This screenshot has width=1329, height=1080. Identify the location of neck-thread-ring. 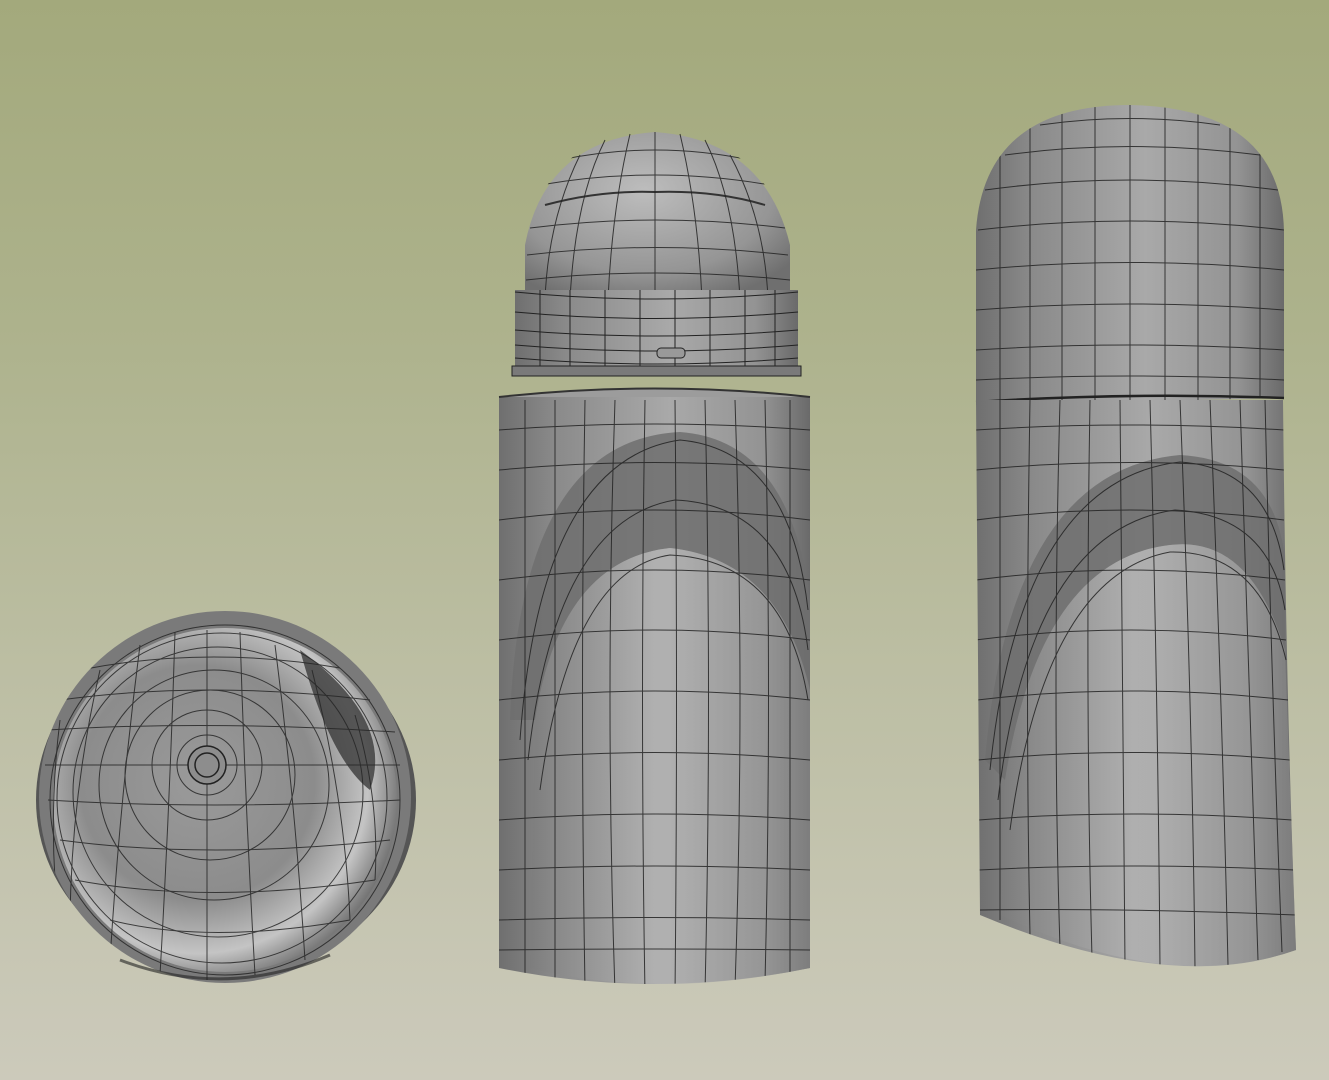
(656, 371).